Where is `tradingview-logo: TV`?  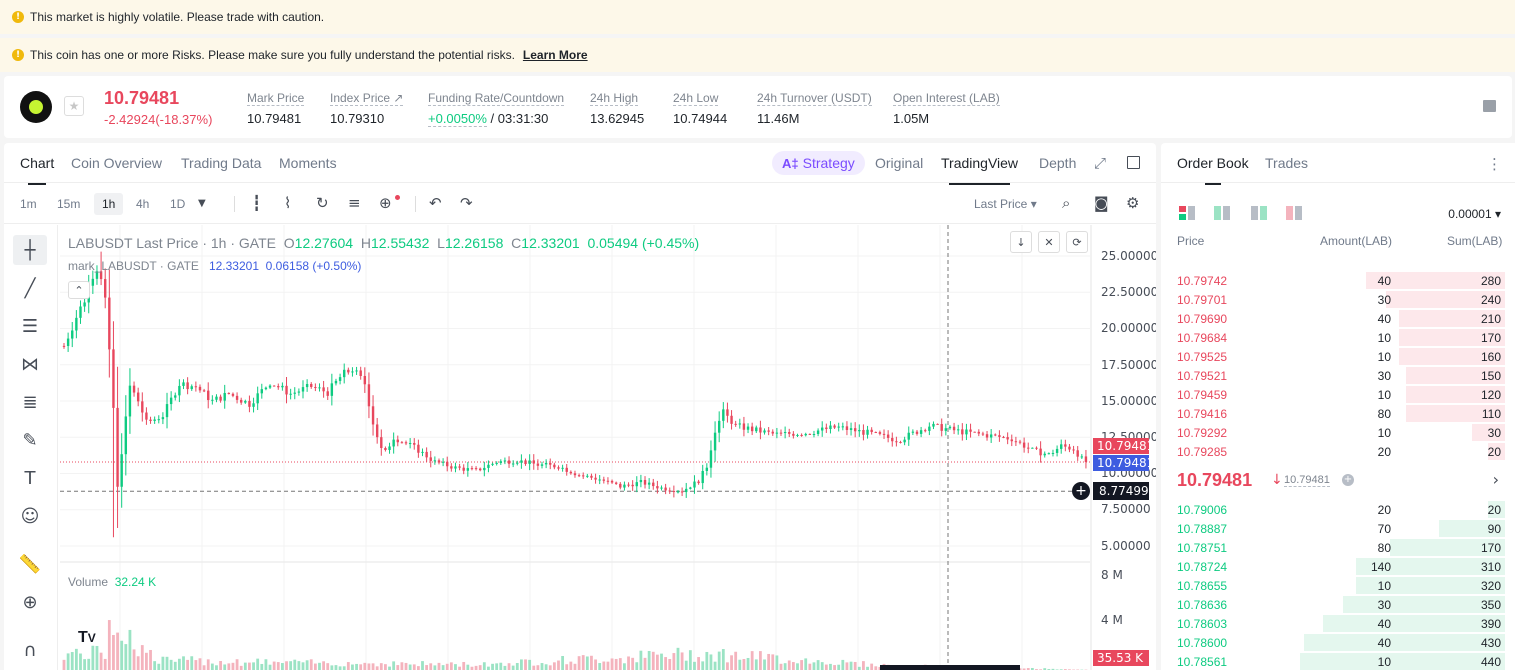
tradingview-logo: TV is located at coordinates (87, 637).